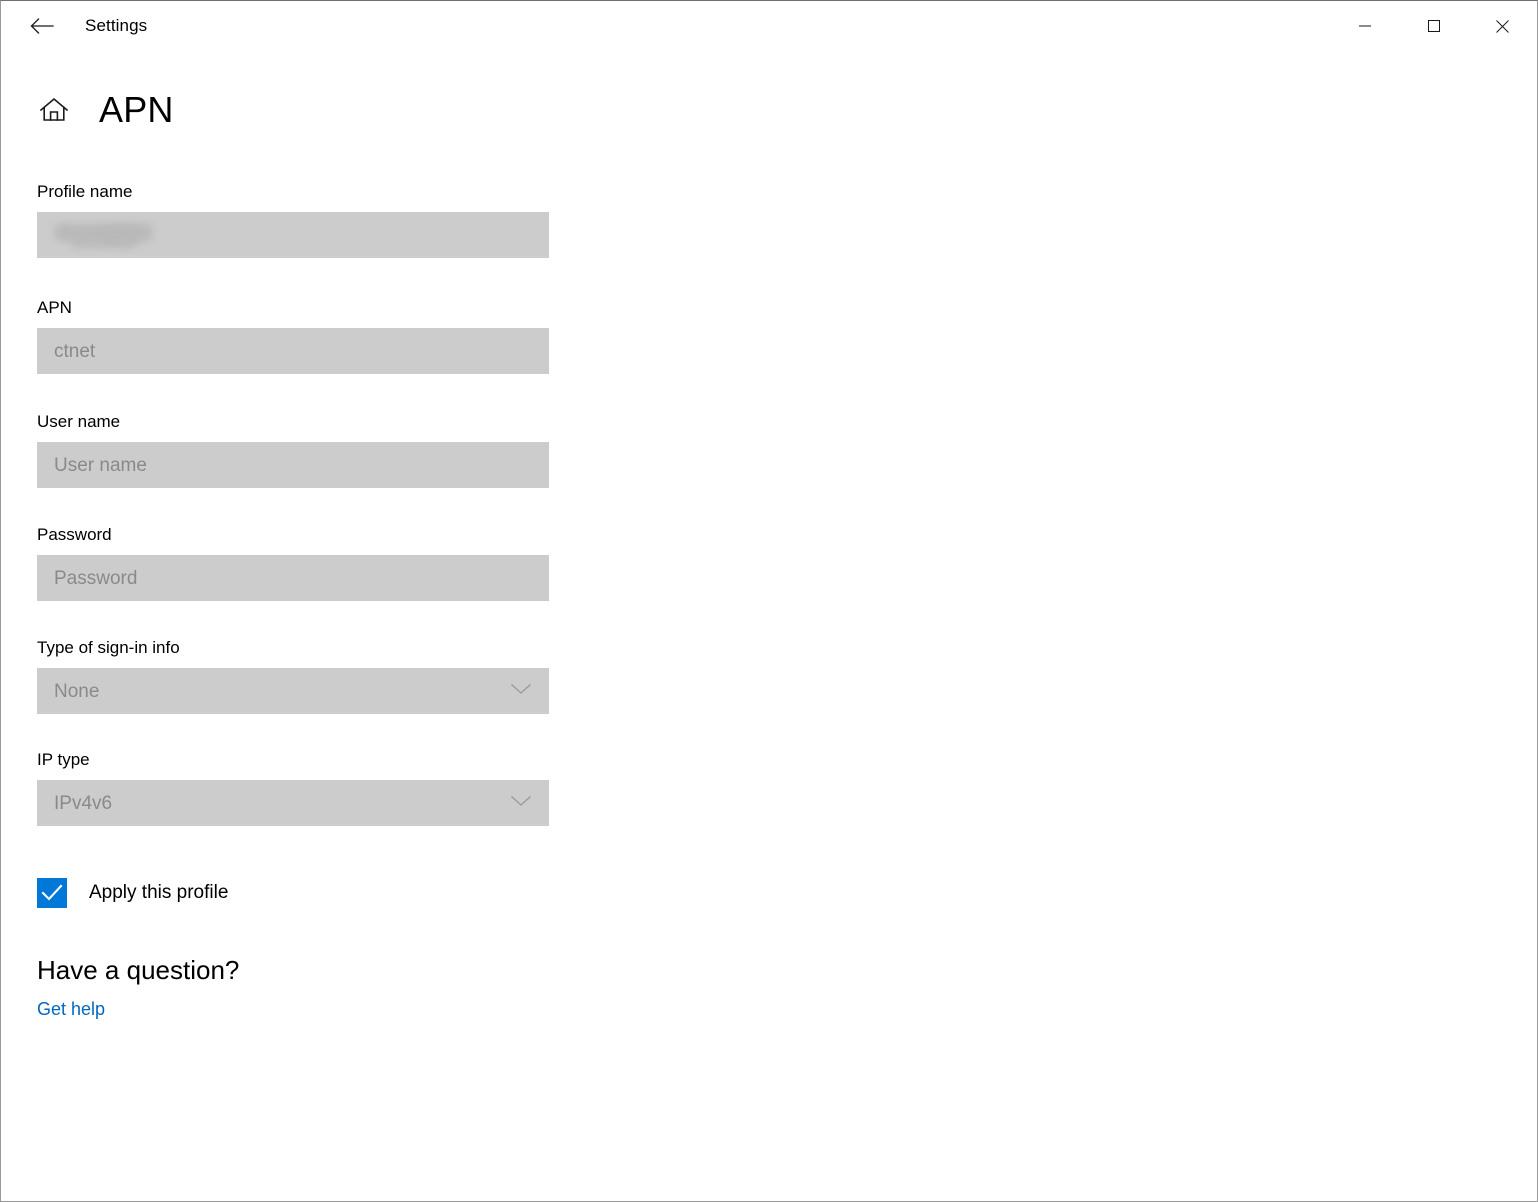 The width and height of the screenshot is (1538, 1202). What do you see at coordinates (75, 351) in the screenshot?
I see `apn-input-value: ctnet` at bounding box center [75, 351].